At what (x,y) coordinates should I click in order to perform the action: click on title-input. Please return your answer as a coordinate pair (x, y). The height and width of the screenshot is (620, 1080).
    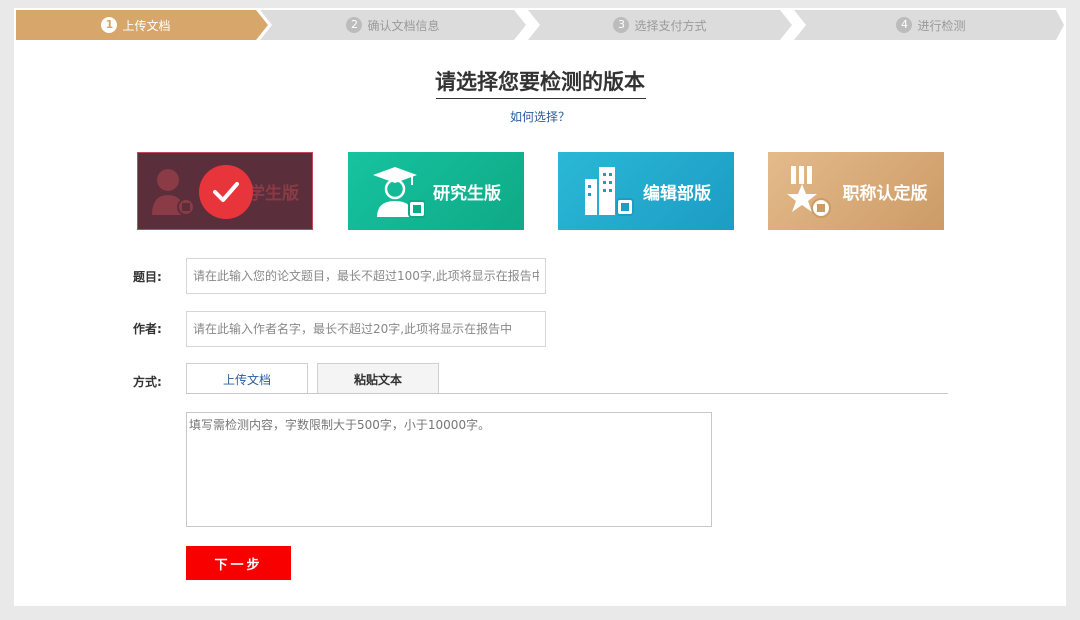
    Looking at the image, I should click on (366, 276).